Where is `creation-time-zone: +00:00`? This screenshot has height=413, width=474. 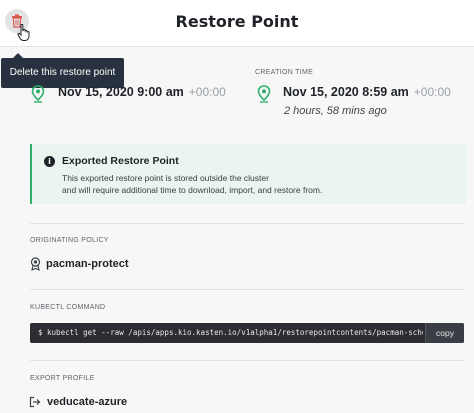
creation-time-zone: +00:00 is located at coordinates (432, 92).